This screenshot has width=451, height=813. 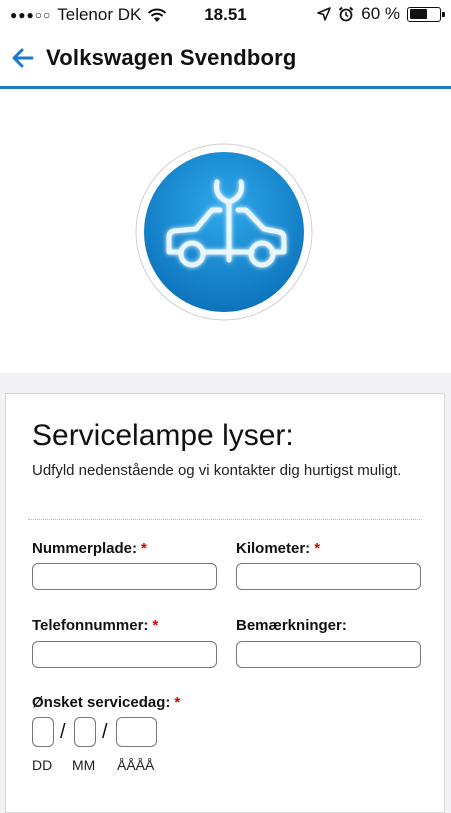 What do you see at coordinates (124, 654) in the screenshot?
I see `telefonnummer-input` at bounding box center [124, 654].